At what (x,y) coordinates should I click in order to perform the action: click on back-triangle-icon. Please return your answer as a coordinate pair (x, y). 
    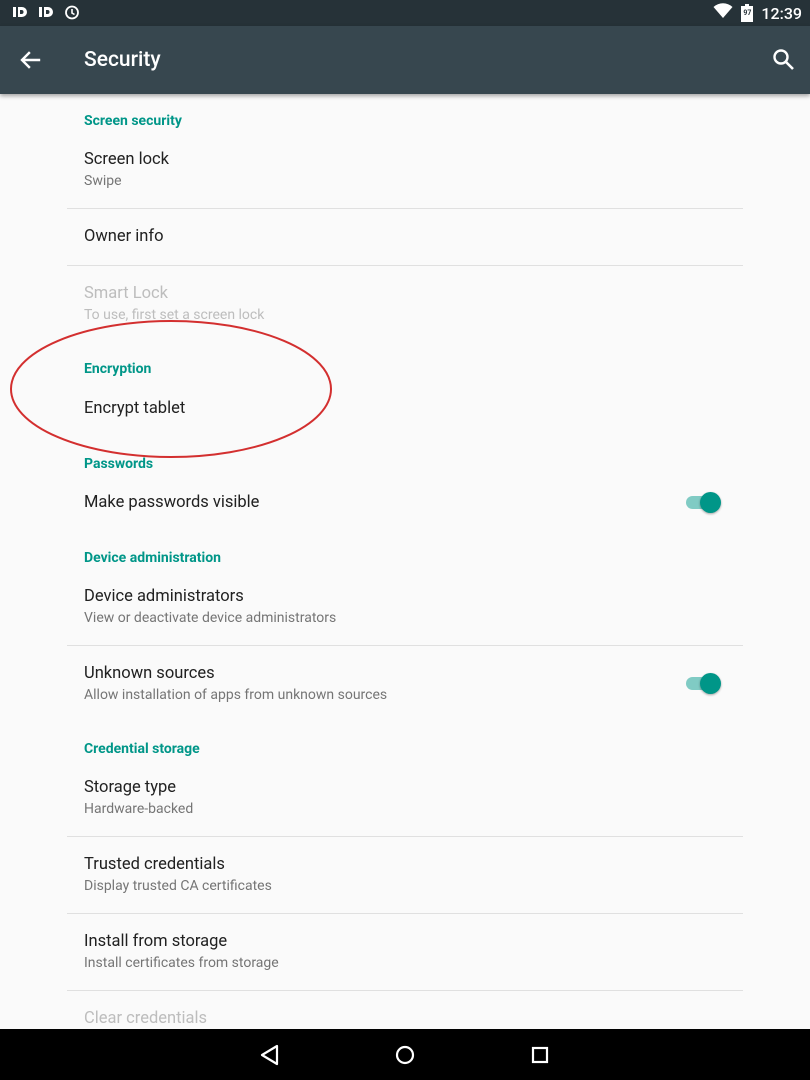
    Looking at the image, I should click on (269, 1055).